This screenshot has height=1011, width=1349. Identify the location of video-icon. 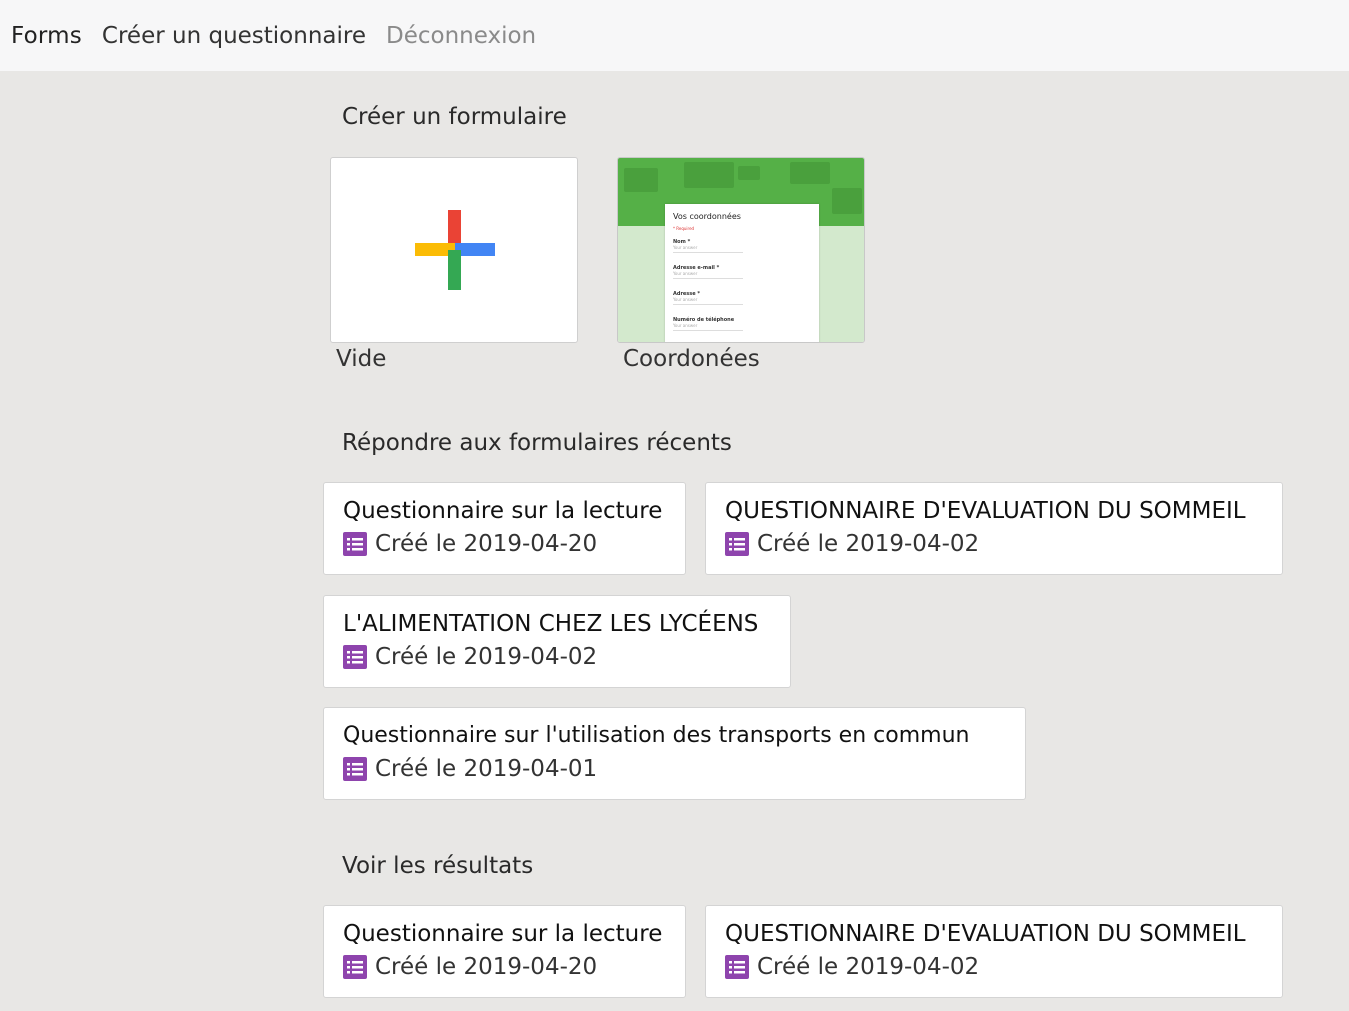
(749, 173).